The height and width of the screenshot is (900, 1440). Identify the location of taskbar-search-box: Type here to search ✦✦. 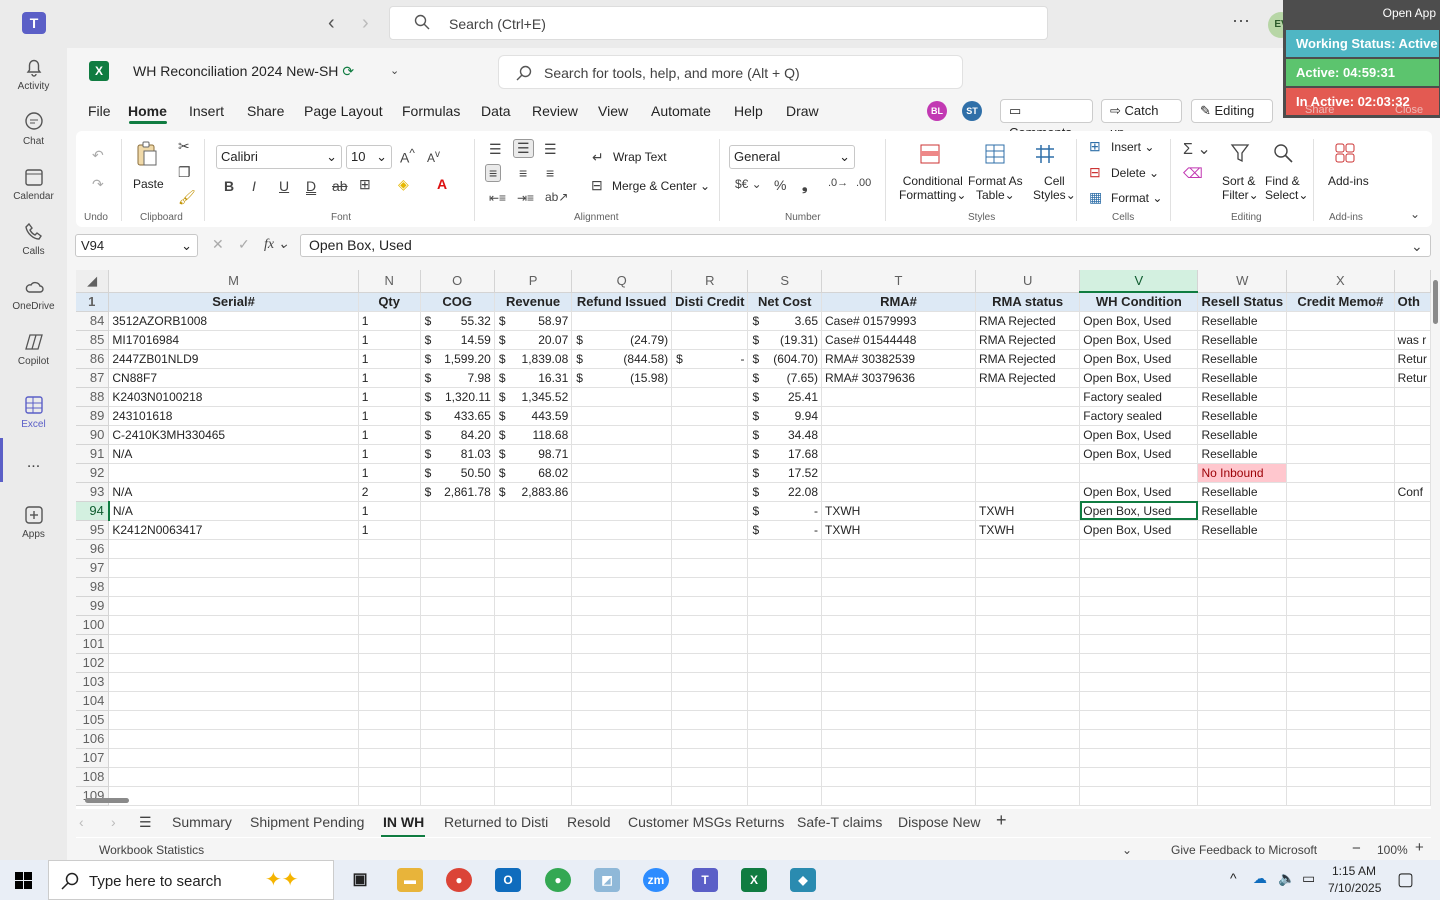
(191, 880).